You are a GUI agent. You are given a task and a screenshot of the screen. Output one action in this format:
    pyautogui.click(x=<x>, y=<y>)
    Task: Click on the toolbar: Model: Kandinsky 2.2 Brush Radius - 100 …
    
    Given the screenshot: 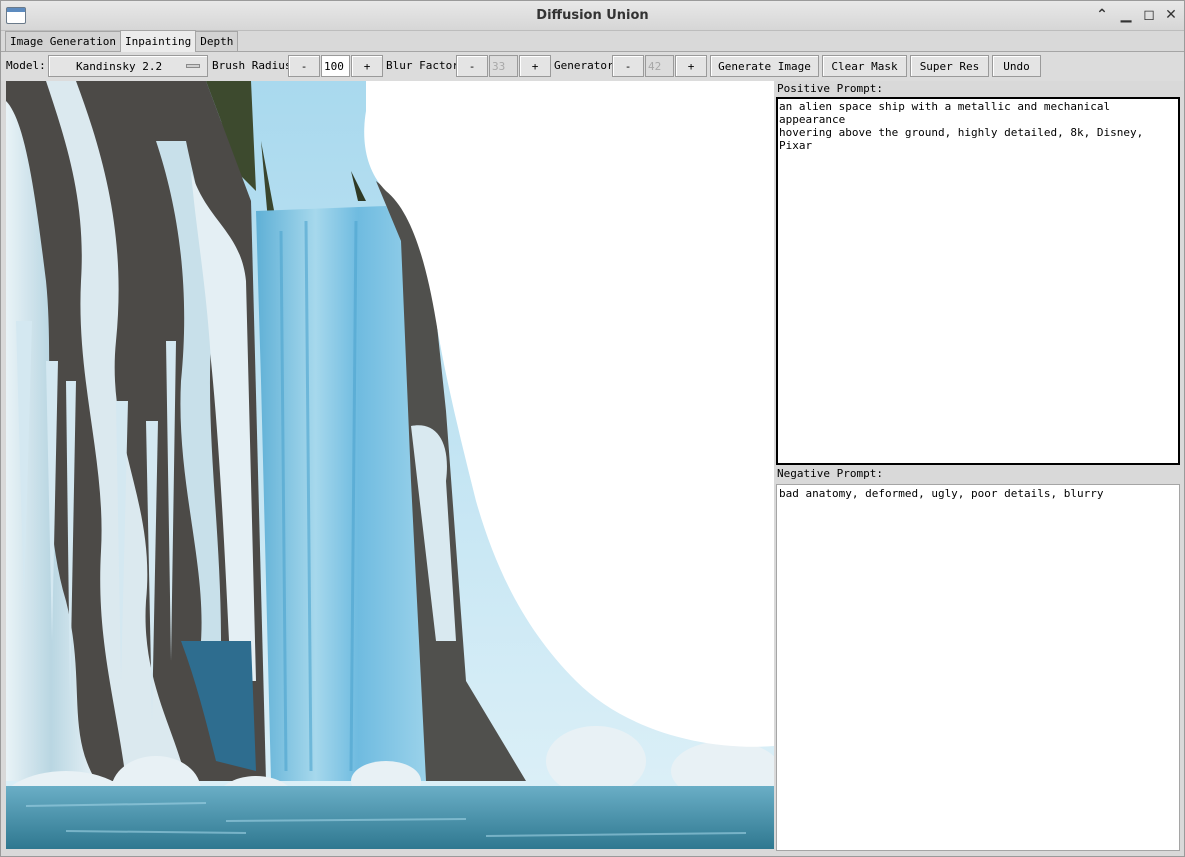 What is the action you would take?
    pyautogui.click(x=592, y=66)
    